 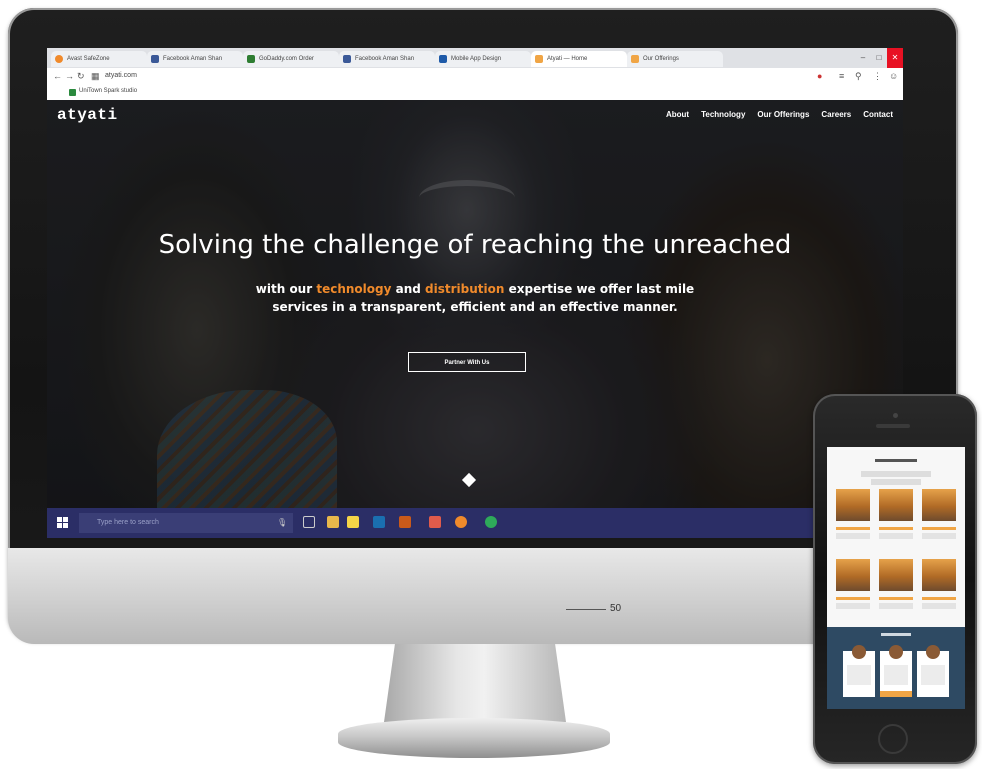 What do you see at coordinates (121, 75) in the screenshot?
I see `url-field: atyati.com` at bounding box center [121, 75].